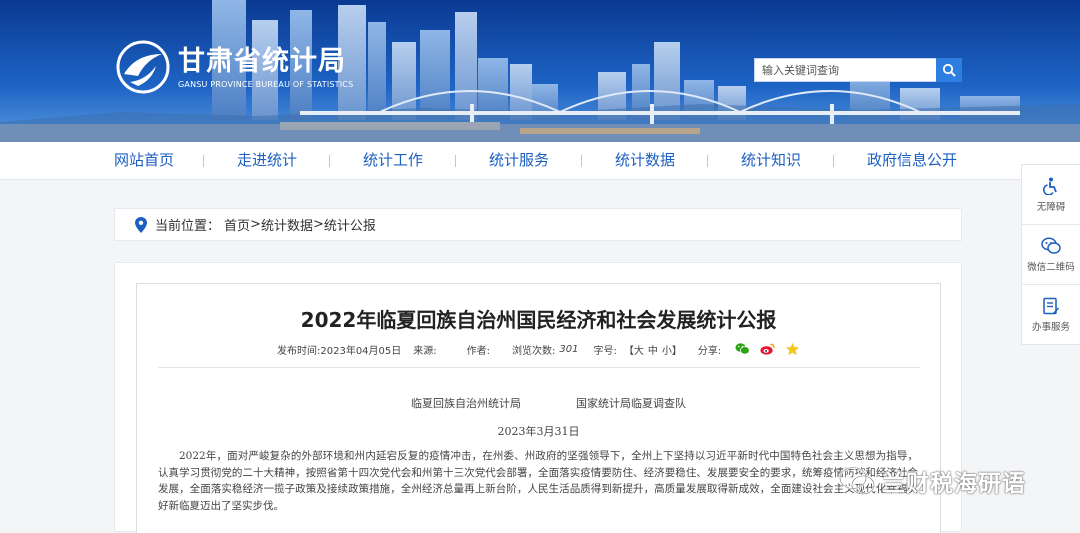 The width and height of the screenshot is (1080, 533). Describe the element at coordinates (857, 481) in the screenshot. I see `wechat-watermark-icon` at that location.